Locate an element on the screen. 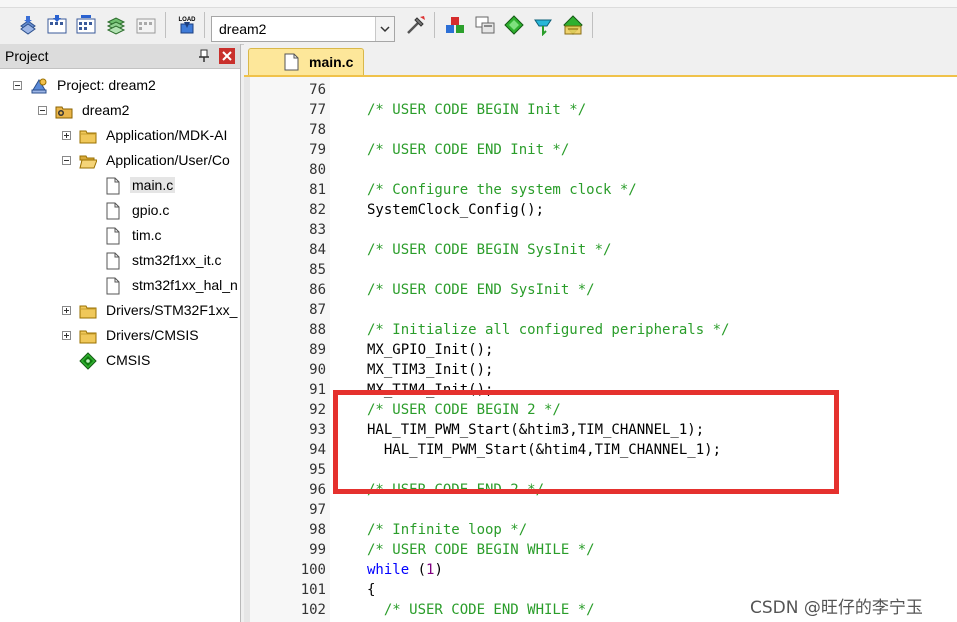 Image resolution: width=957 pixels, height=622 pixels. code-line: /* Configure the system clock */ is located at coordinates (502, 190).